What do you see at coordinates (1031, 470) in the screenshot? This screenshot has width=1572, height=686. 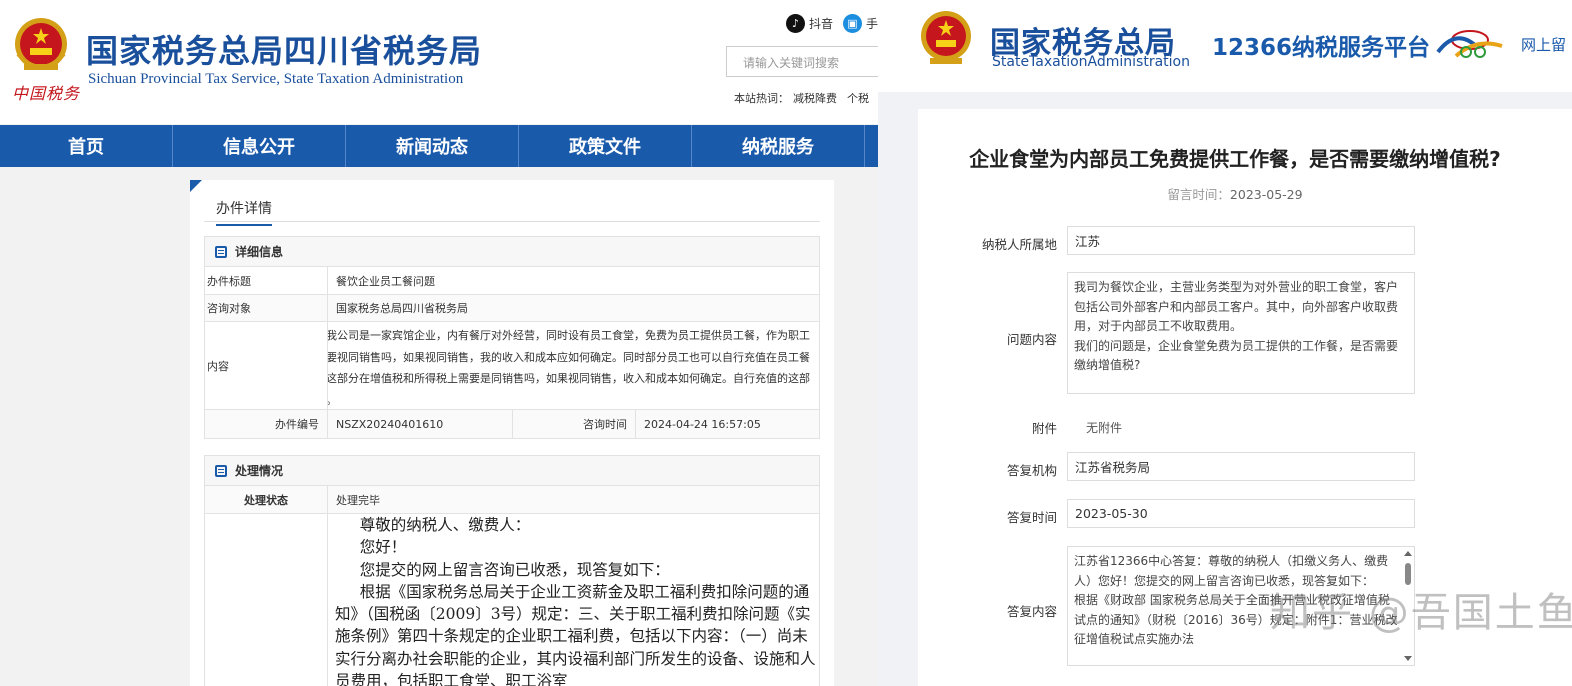 I see `agency-label: 答复机构` at bounding box center [1031, 470].